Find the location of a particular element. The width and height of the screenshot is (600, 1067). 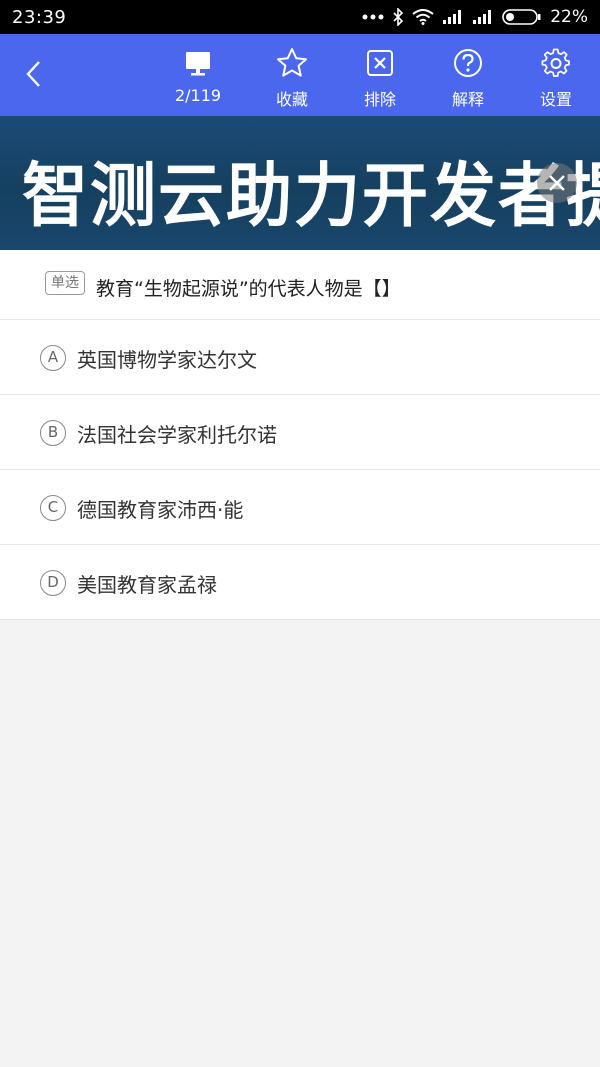

option-text: 英国博物学家达尔文 is located at coordinates (167, 360).